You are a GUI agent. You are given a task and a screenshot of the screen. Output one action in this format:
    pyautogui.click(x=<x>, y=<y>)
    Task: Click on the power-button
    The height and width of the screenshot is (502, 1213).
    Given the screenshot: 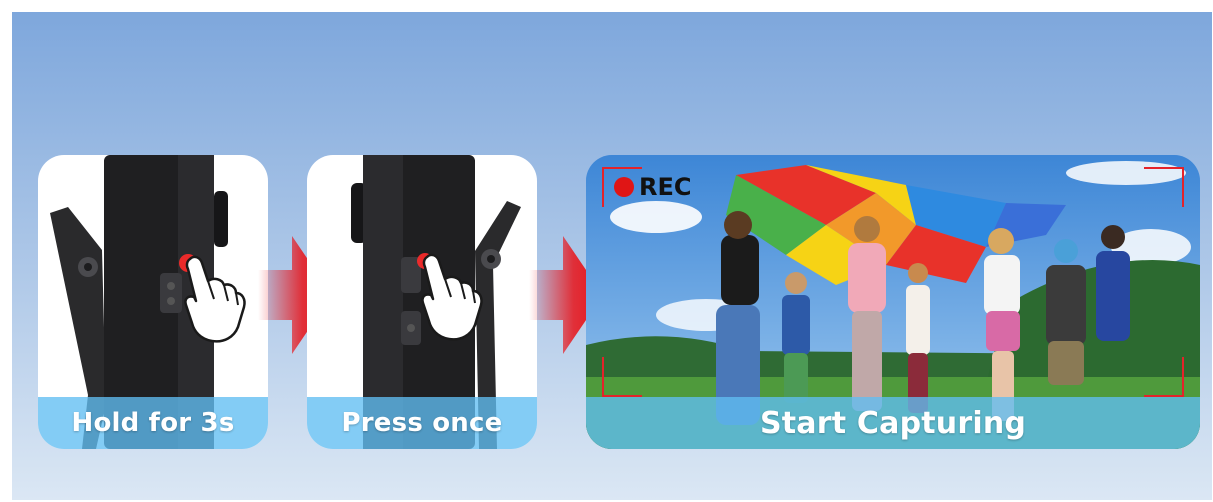 What is the action you would take?
    pyautogui.click(x=171, y=293)
    